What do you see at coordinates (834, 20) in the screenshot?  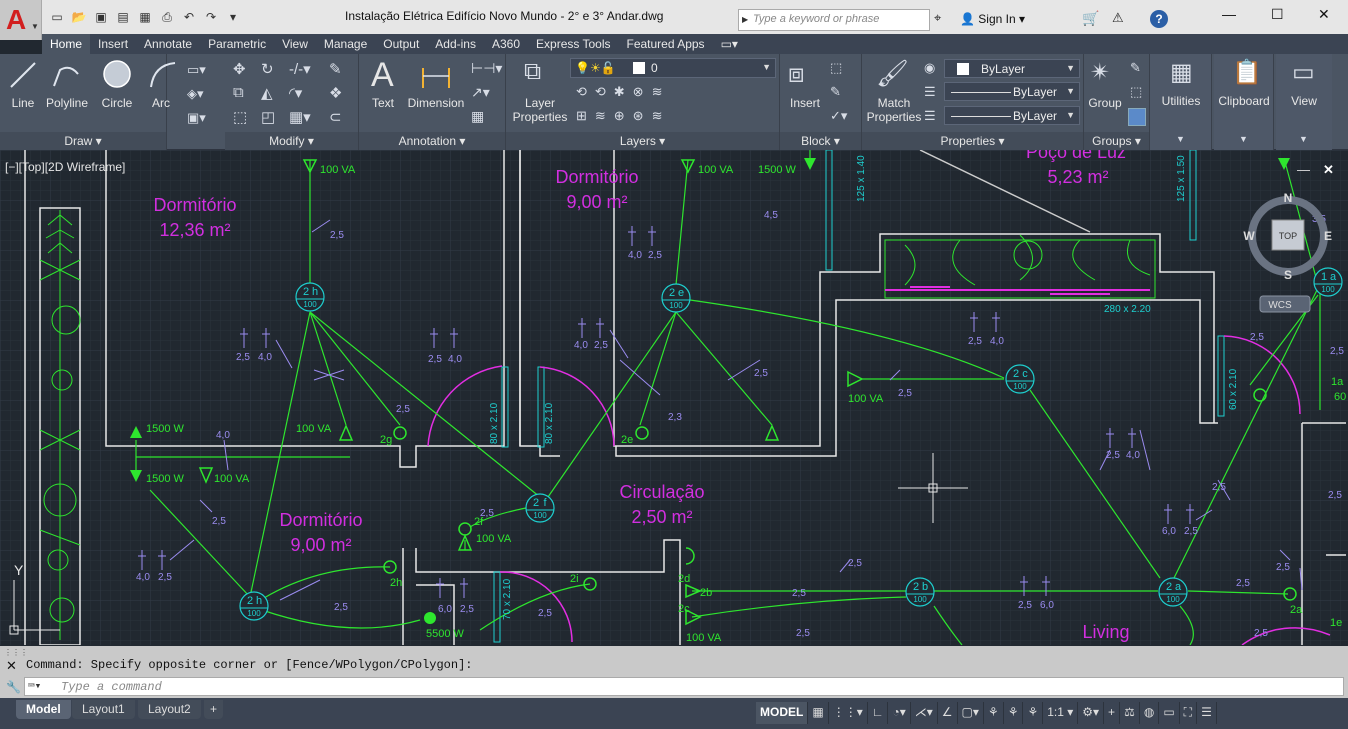 I see `search-input: ▶ Type a keyword or phrase` at bounding box center [834, 20].